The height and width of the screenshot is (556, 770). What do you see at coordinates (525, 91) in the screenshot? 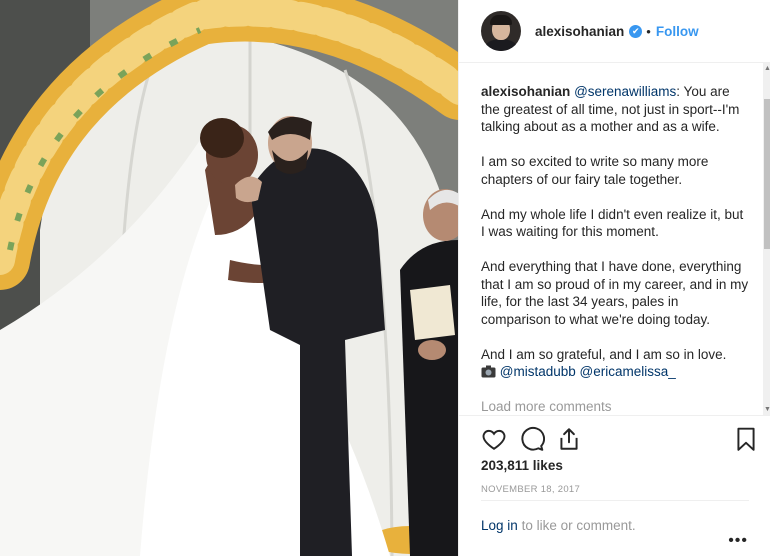
I see `caption-author-link: alexisohanian` at bounding box center [525, 91].